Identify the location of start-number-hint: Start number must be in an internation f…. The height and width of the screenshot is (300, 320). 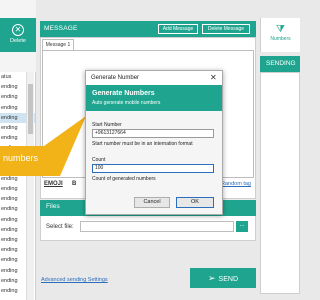
(142, 144).